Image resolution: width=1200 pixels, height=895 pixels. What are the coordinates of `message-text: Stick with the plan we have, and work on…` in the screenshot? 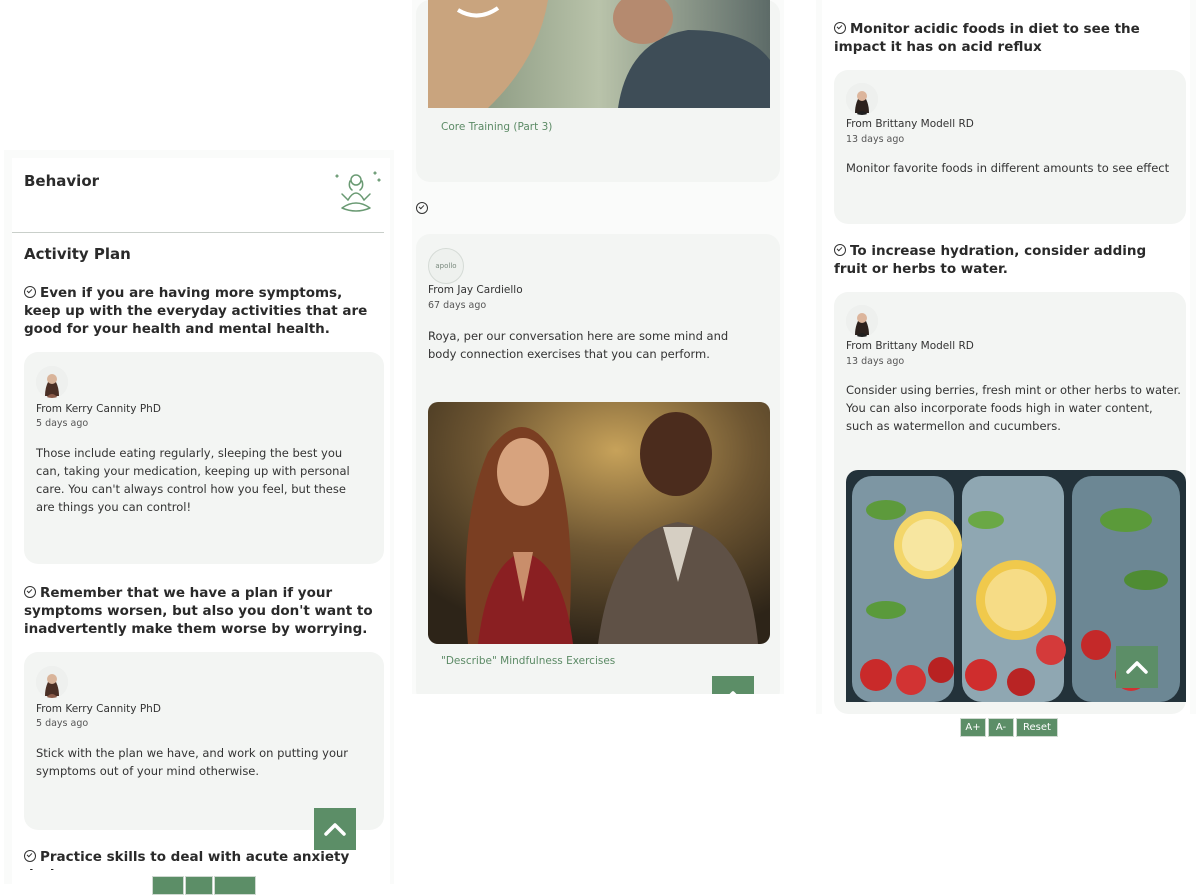 It's located at (192, 762).